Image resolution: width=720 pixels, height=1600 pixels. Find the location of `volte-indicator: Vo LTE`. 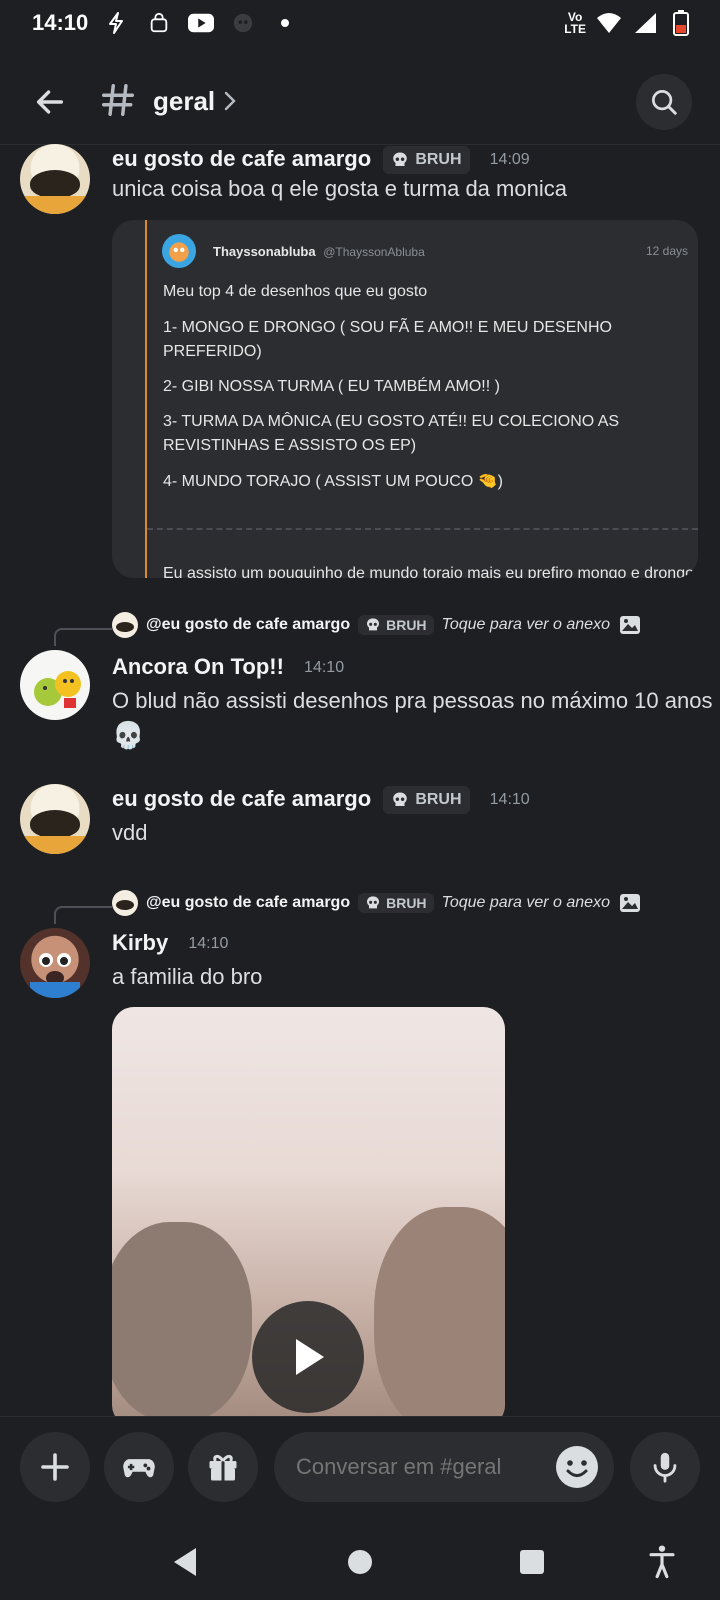

volte-indicator: Vo LTE is located at coordinates (575, 23).